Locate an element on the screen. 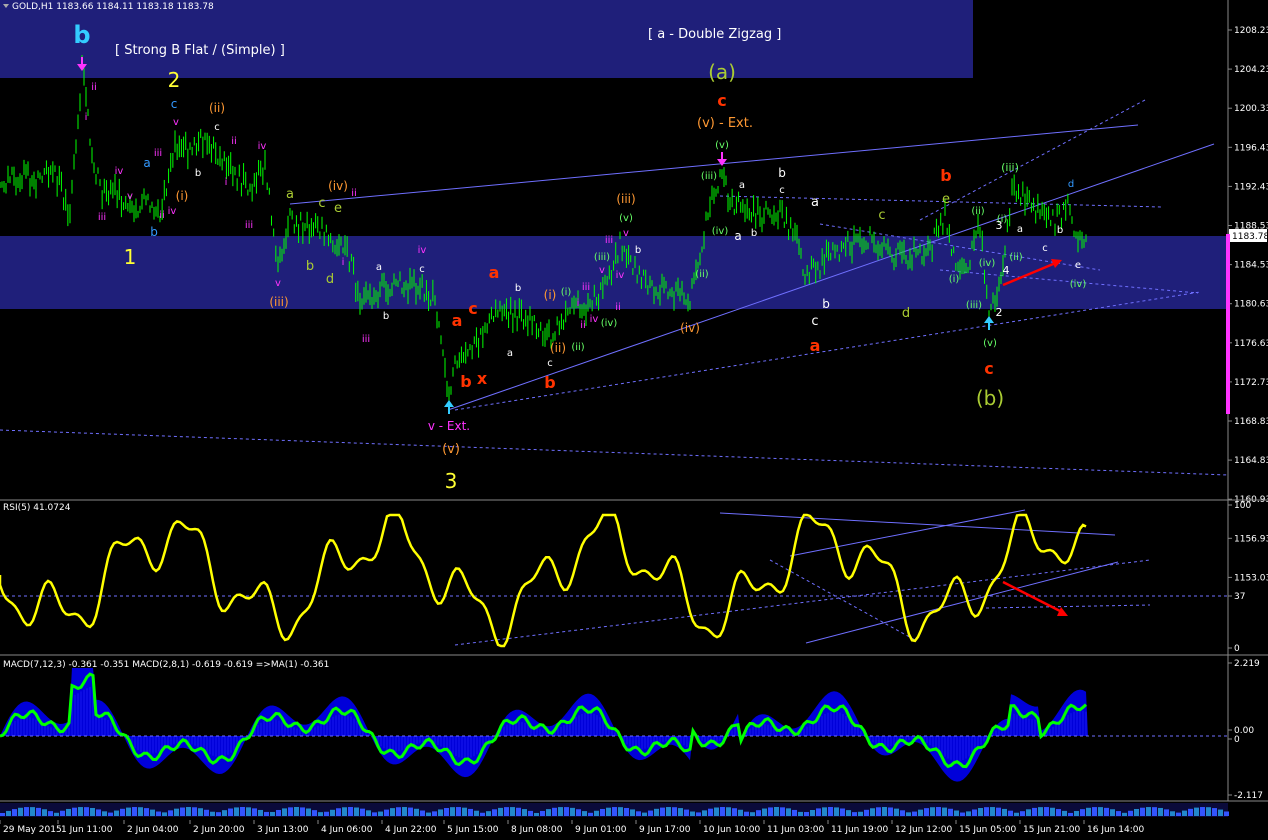 This screenshot has width=1268, height=840. price-tick-label: 1172.73 is located at coordinates (1251, 383).